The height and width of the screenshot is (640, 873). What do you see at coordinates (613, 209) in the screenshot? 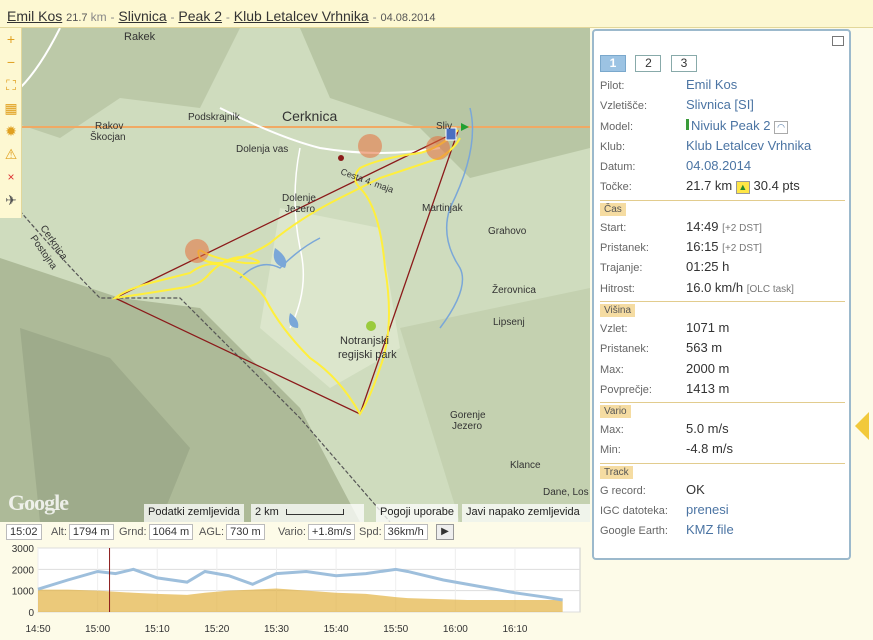
I see `section-time: Čas` at bounding box center [613, 209].